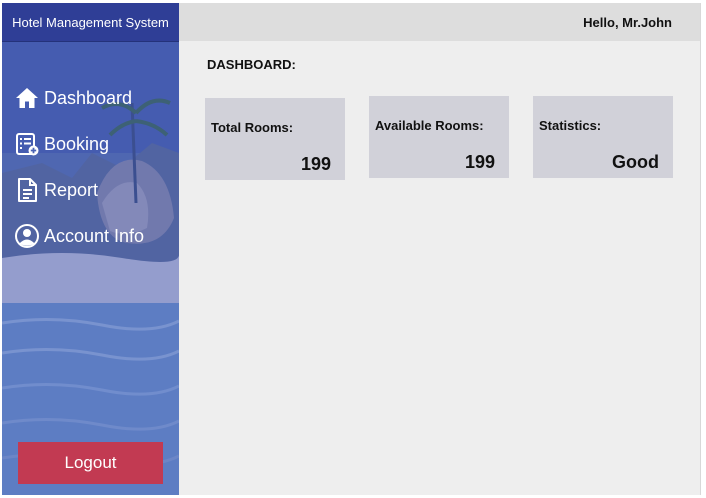 The image size is (706, 498). I want to click on available-rooms-card: Available Rooms: 199, so click(439, 137).